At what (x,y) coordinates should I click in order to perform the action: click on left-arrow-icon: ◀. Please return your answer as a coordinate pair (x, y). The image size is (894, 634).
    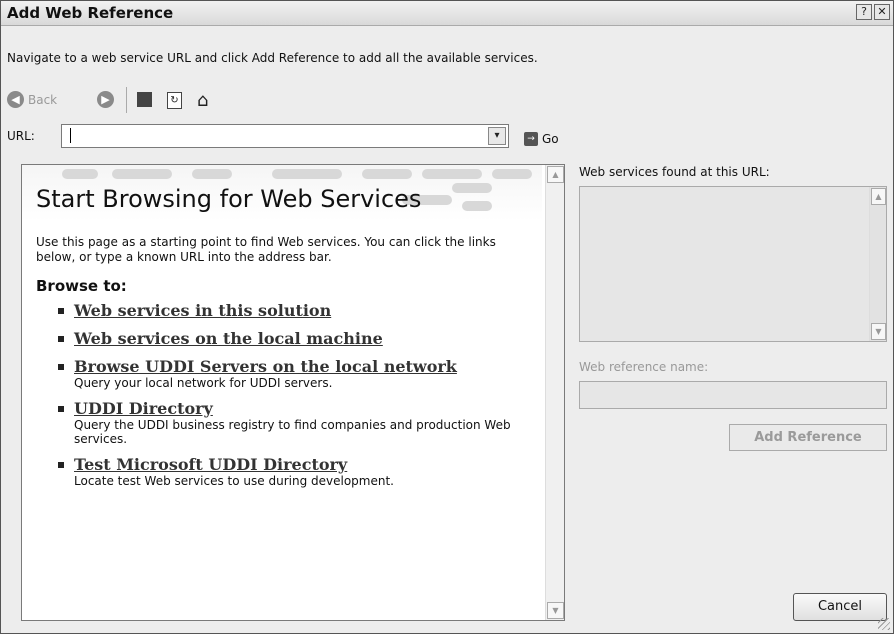
    Looking at the image, I should click on (15, 99).